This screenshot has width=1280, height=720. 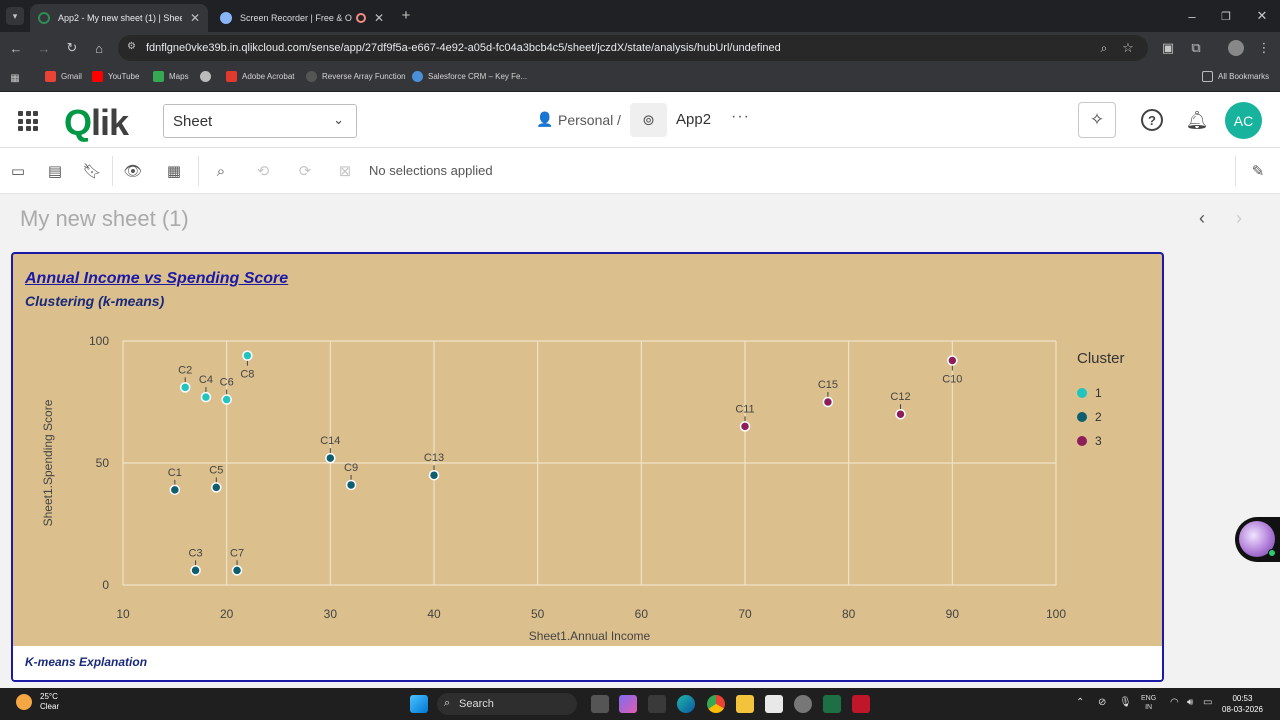 I want to click on app-launcher-icon, so click(x=28, y=121).